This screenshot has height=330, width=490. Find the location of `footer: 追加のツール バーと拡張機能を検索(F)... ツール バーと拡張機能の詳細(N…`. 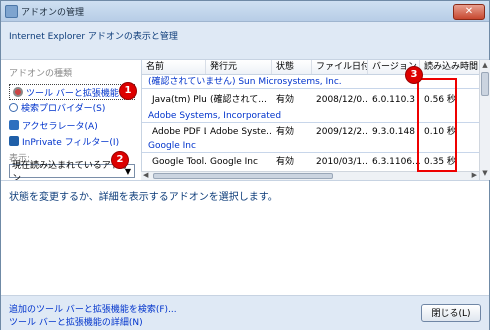

footer: 追加のツール バーと拡張機能を検索(F)... ツール バーと拡張機能の詳細(N… is located at coordinates (245, 312).